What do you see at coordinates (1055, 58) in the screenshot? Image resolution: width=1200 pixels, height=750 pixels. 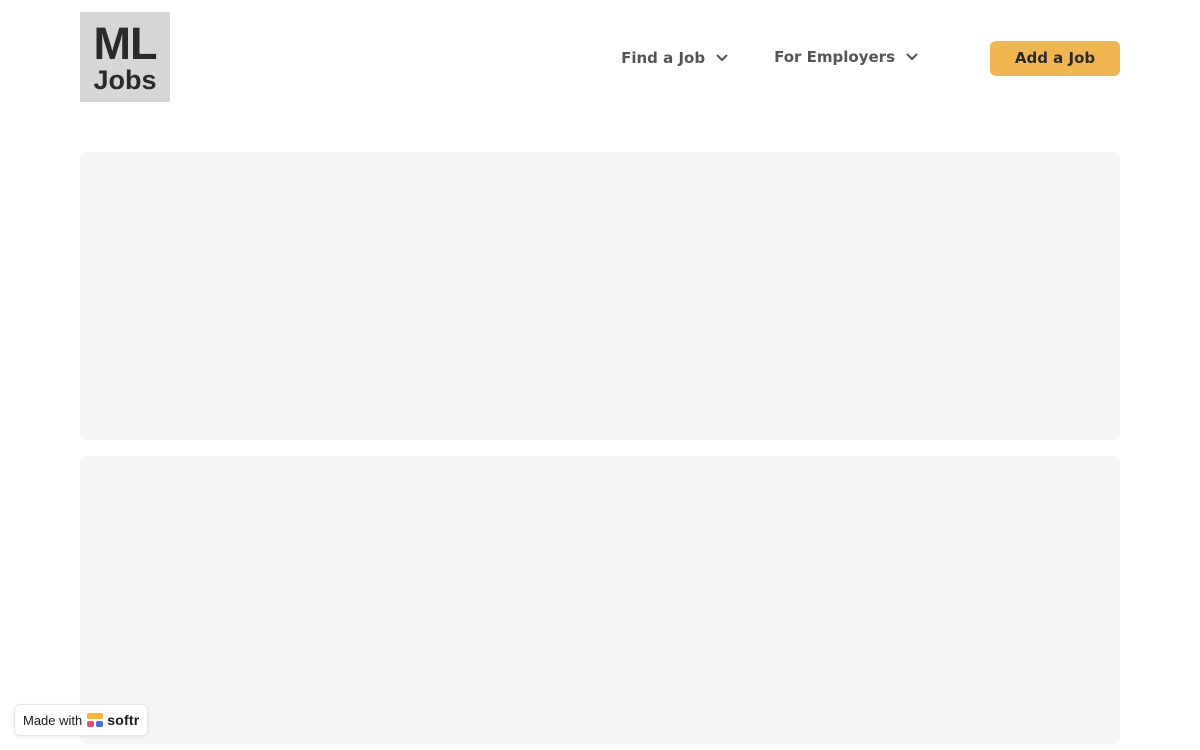 I see `add-a-job-button: Add a Job` at bounding box center [1055, 58].